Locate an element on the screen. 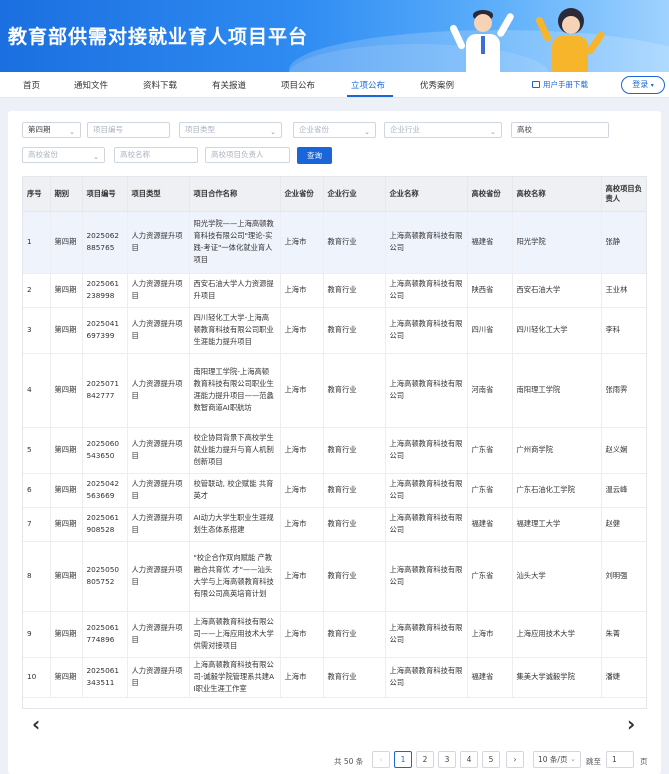 The width and height of the screenshot is (669, 774). scroll-left-arrow-icon: ‹ is located at coordinates (36, 724).